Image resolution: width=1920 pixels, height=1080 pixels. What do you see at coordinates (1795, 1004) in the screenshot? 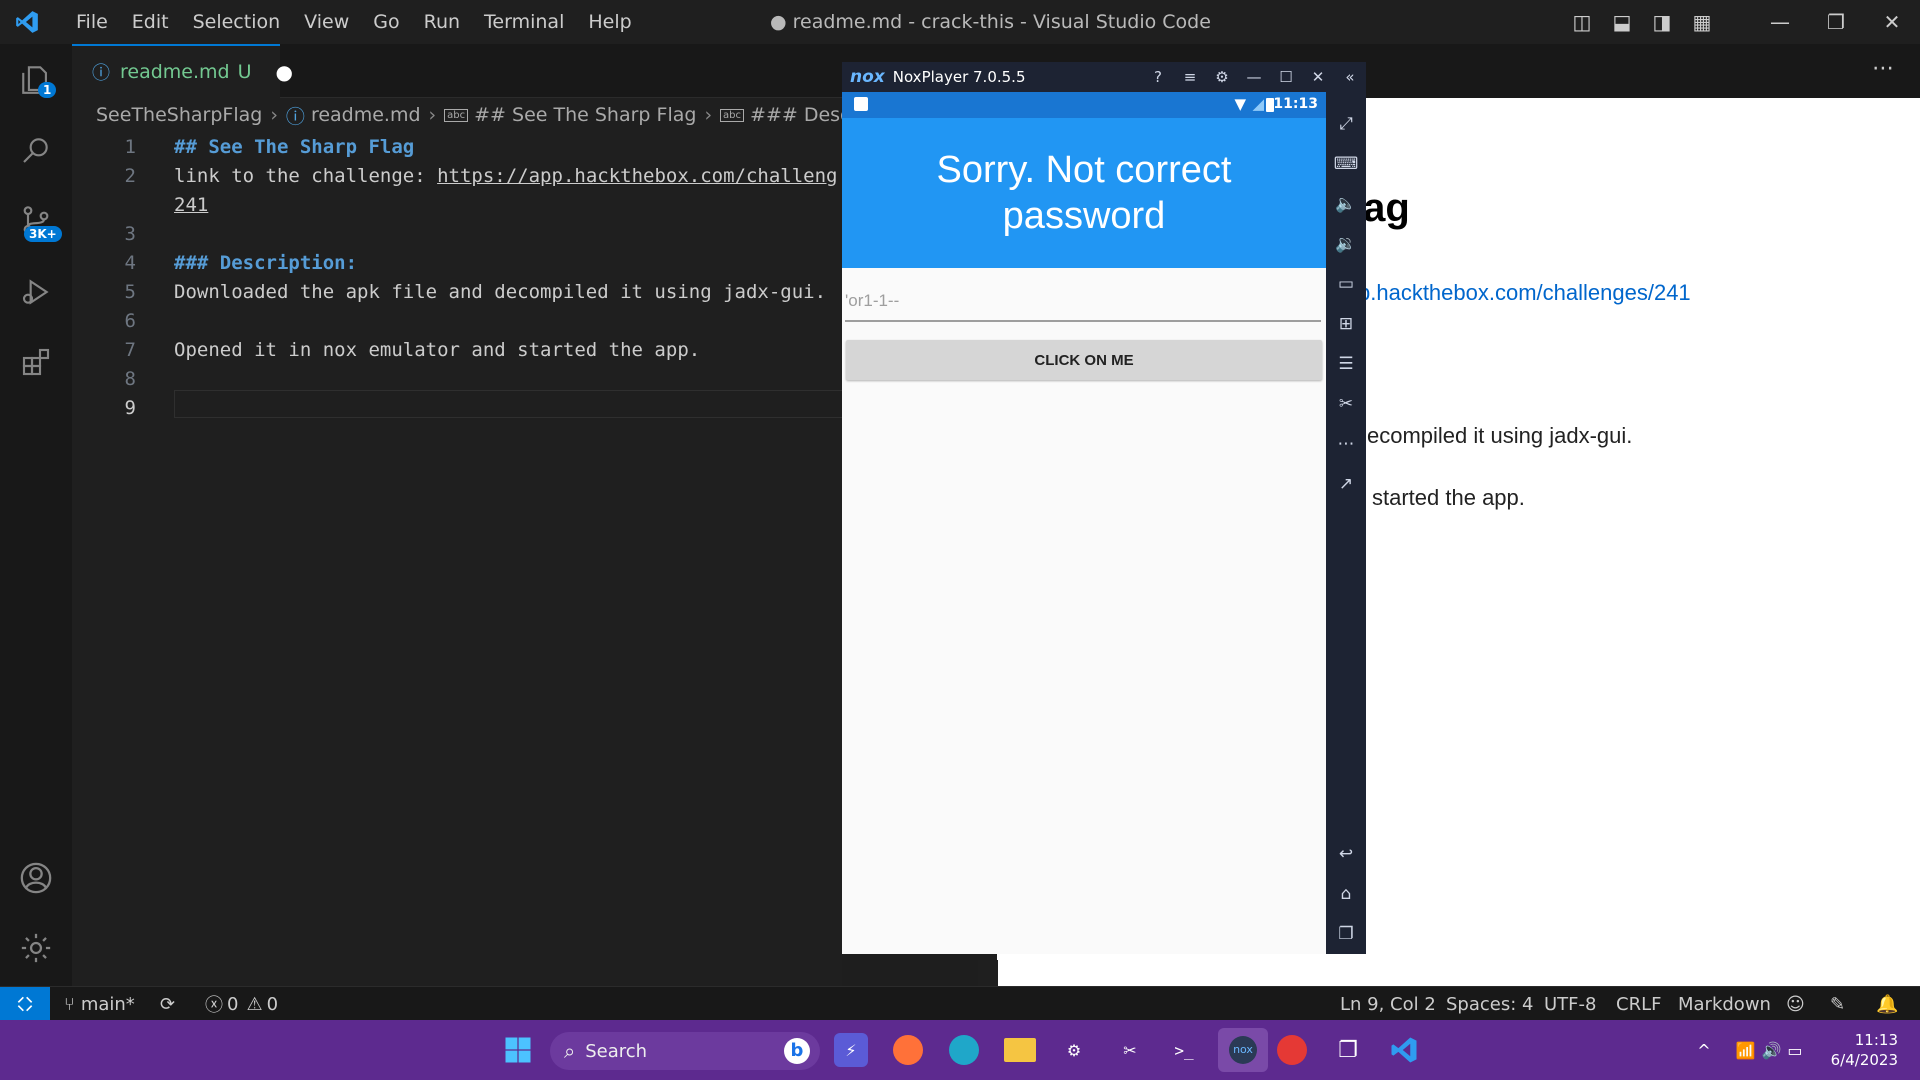
I see `copilot-icon: ☺` at bounding box center [1795, 1004].